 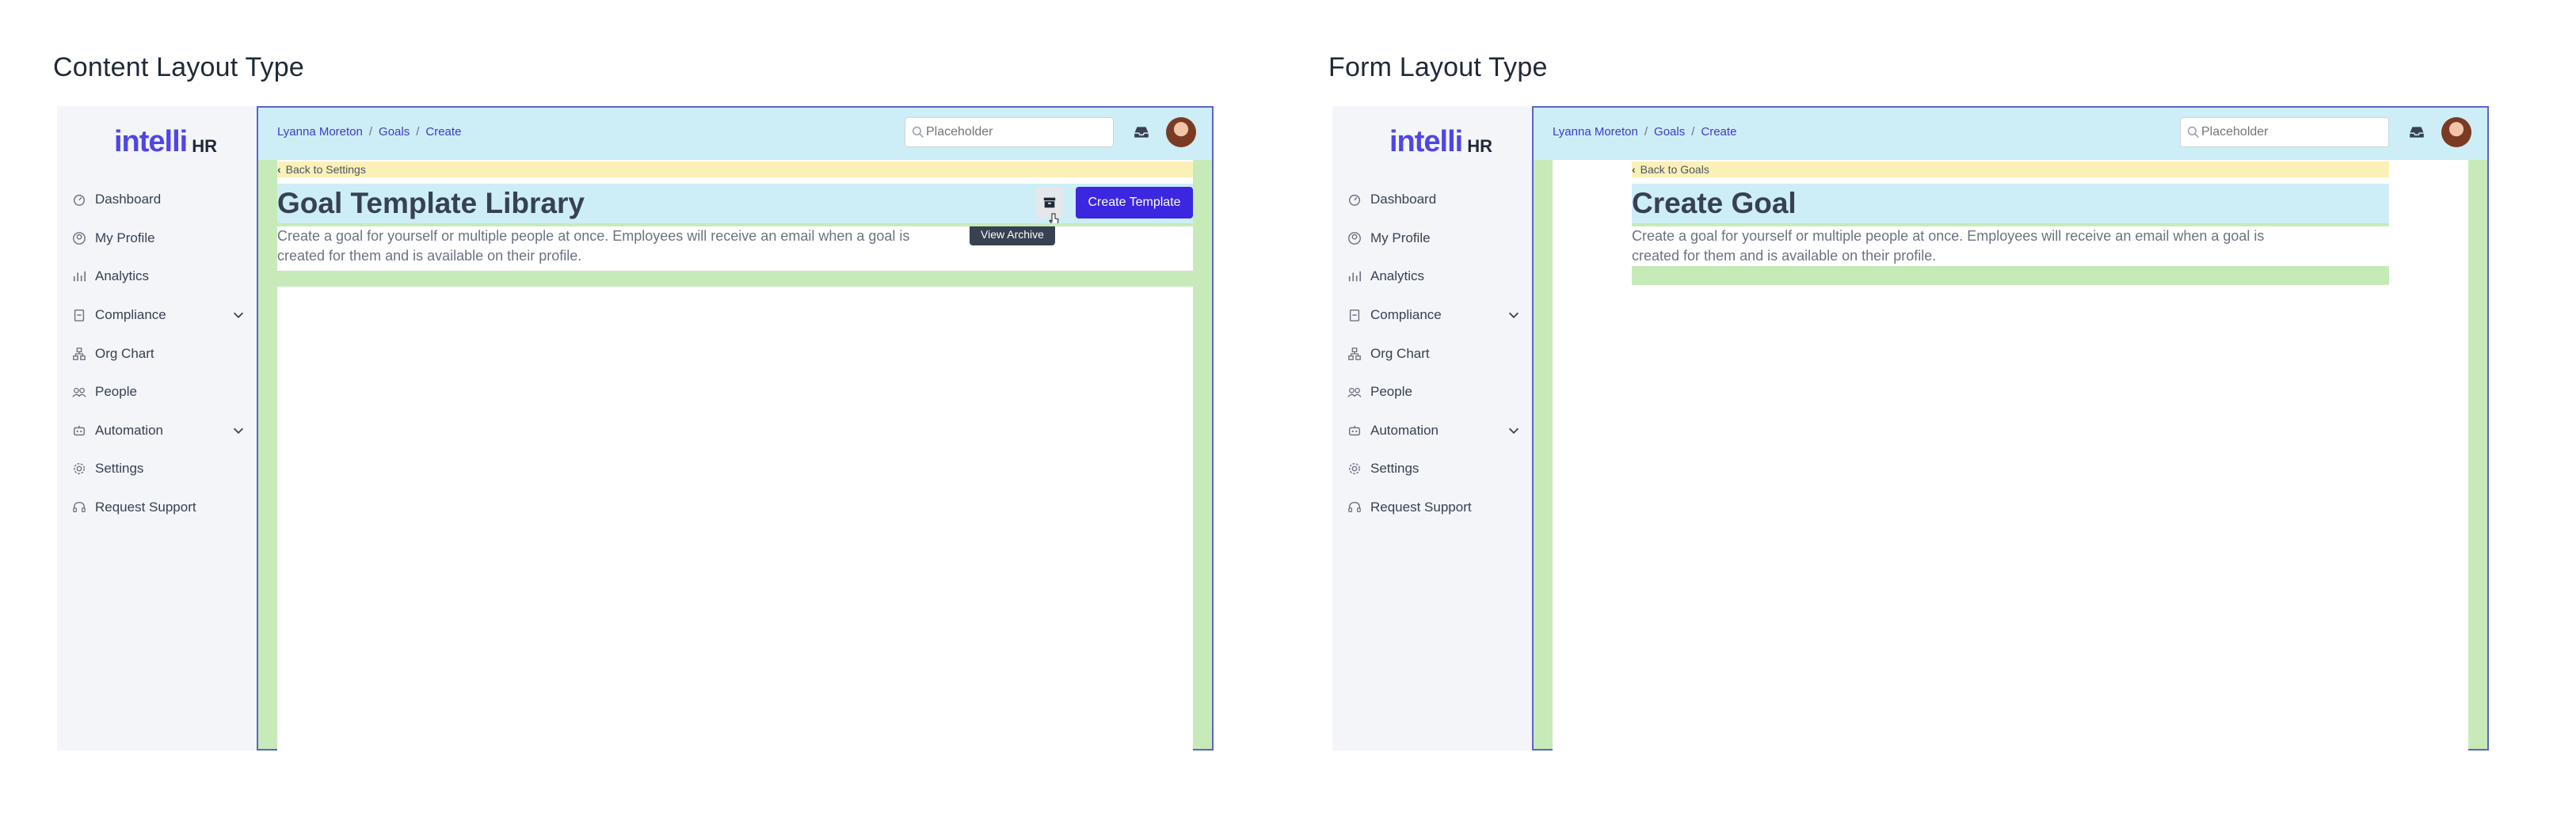 What do you see at coordinates (1714, 203) in the screenshot?
I see `page-title: Create Goal` at bounding box center [1714, 203].